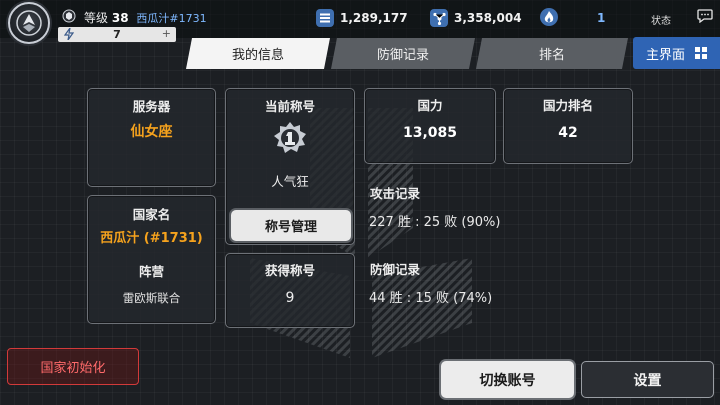  What do you see at coordinates (395, 193) in the screenshot?
I see `attack-record-label: 攻击记录` at bounding box center [395, 193].